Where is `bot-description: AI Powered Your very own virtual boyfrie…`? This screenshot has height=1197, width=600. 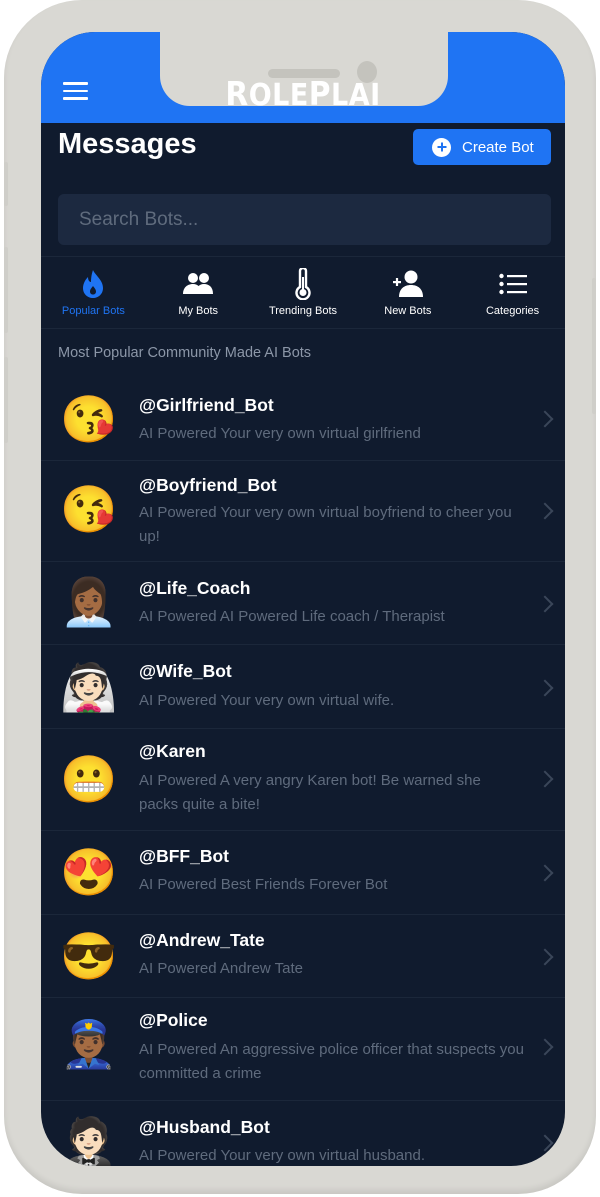 bot-description: AI Powered Your very own virtual boyfrie… is located at coordinates (325, 524).